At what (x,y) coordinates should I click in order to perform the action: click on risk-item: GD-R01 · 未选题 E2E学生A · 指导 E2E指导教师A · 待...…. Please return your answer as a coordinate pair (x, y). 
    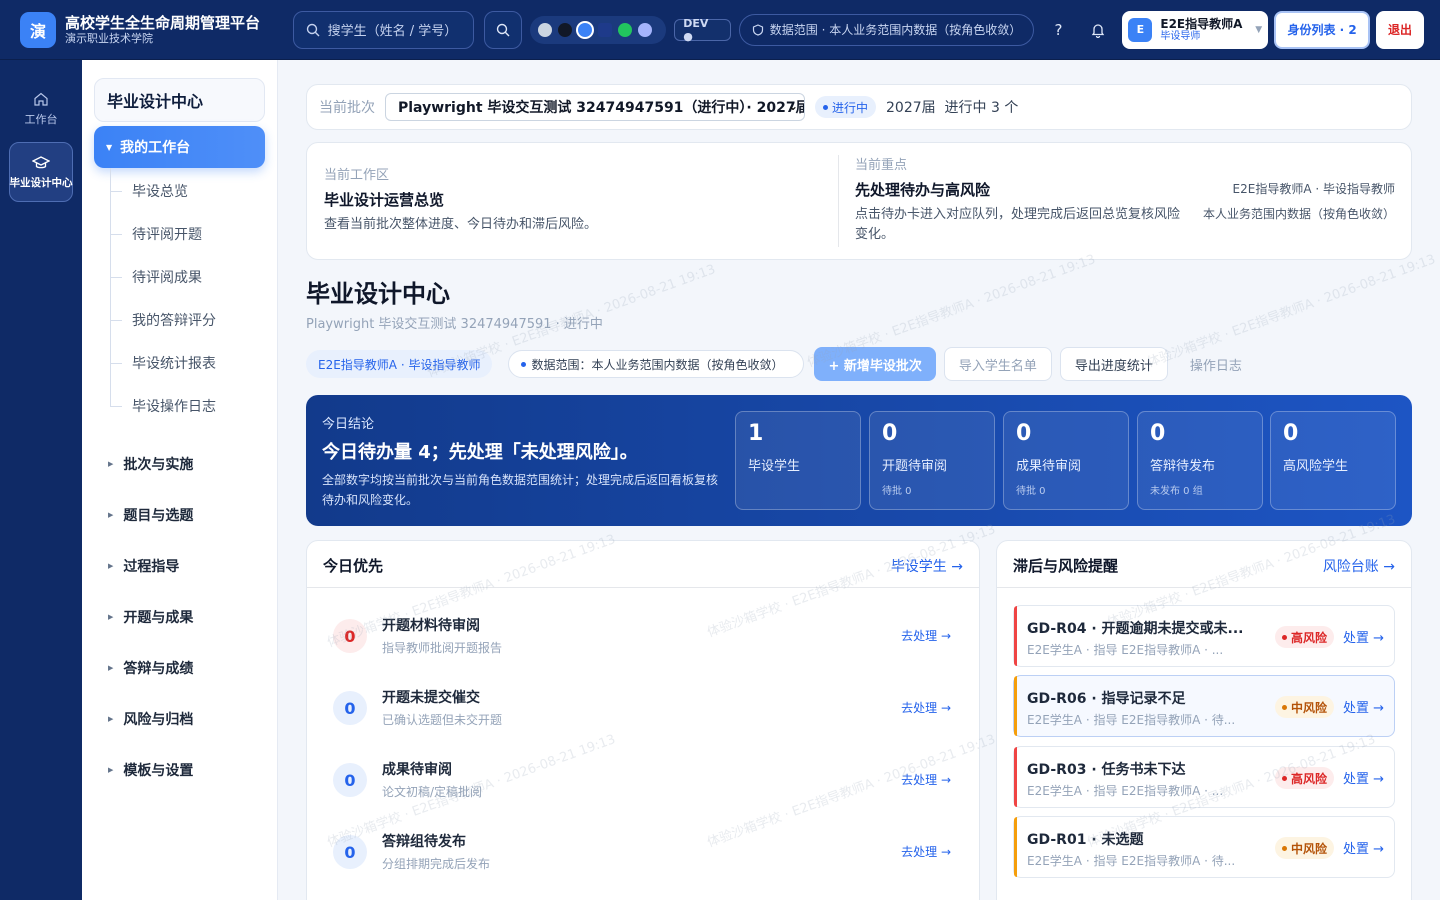
    Looking at the image, I should click on (1204, 847).